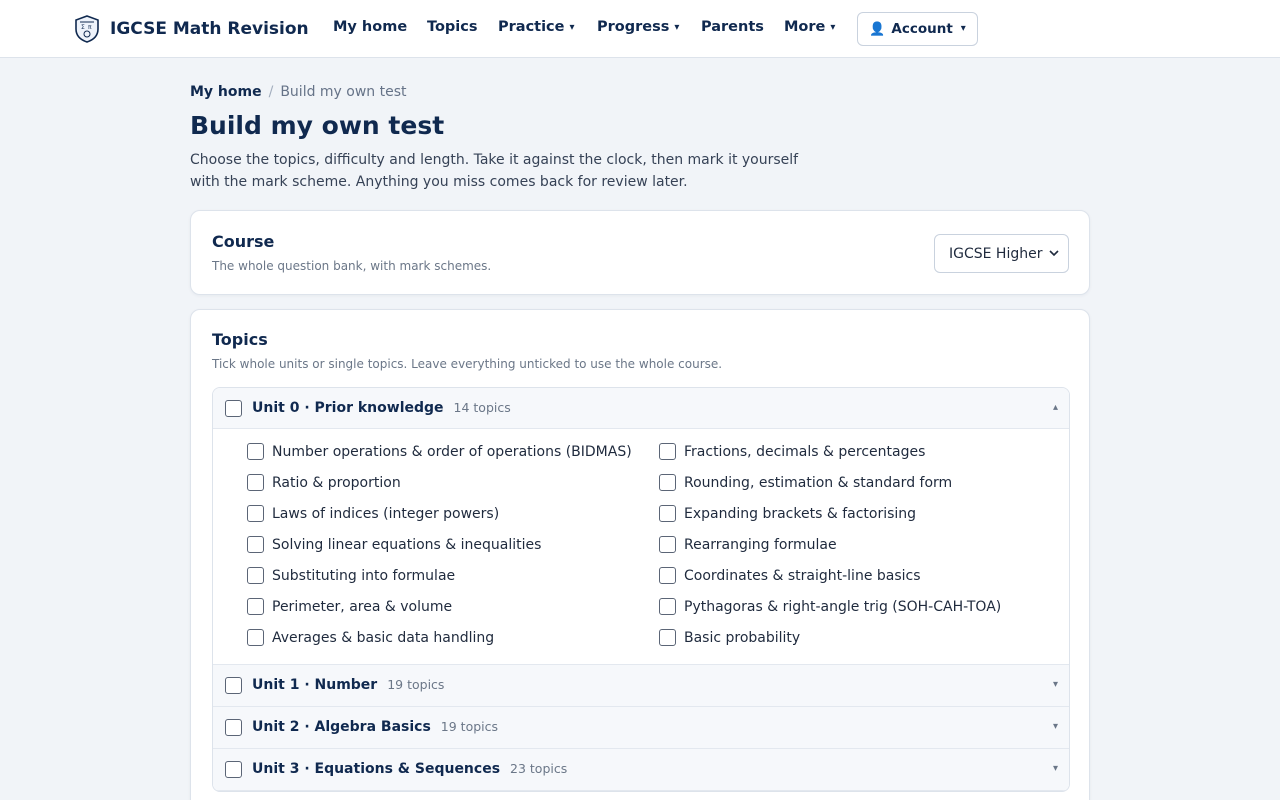 The width and height of the screenshot is (1280, 800). What do you see at coordinates (922, 29) in the screenshot?
I see `account-label: Account` at bounding box center [922, 29].